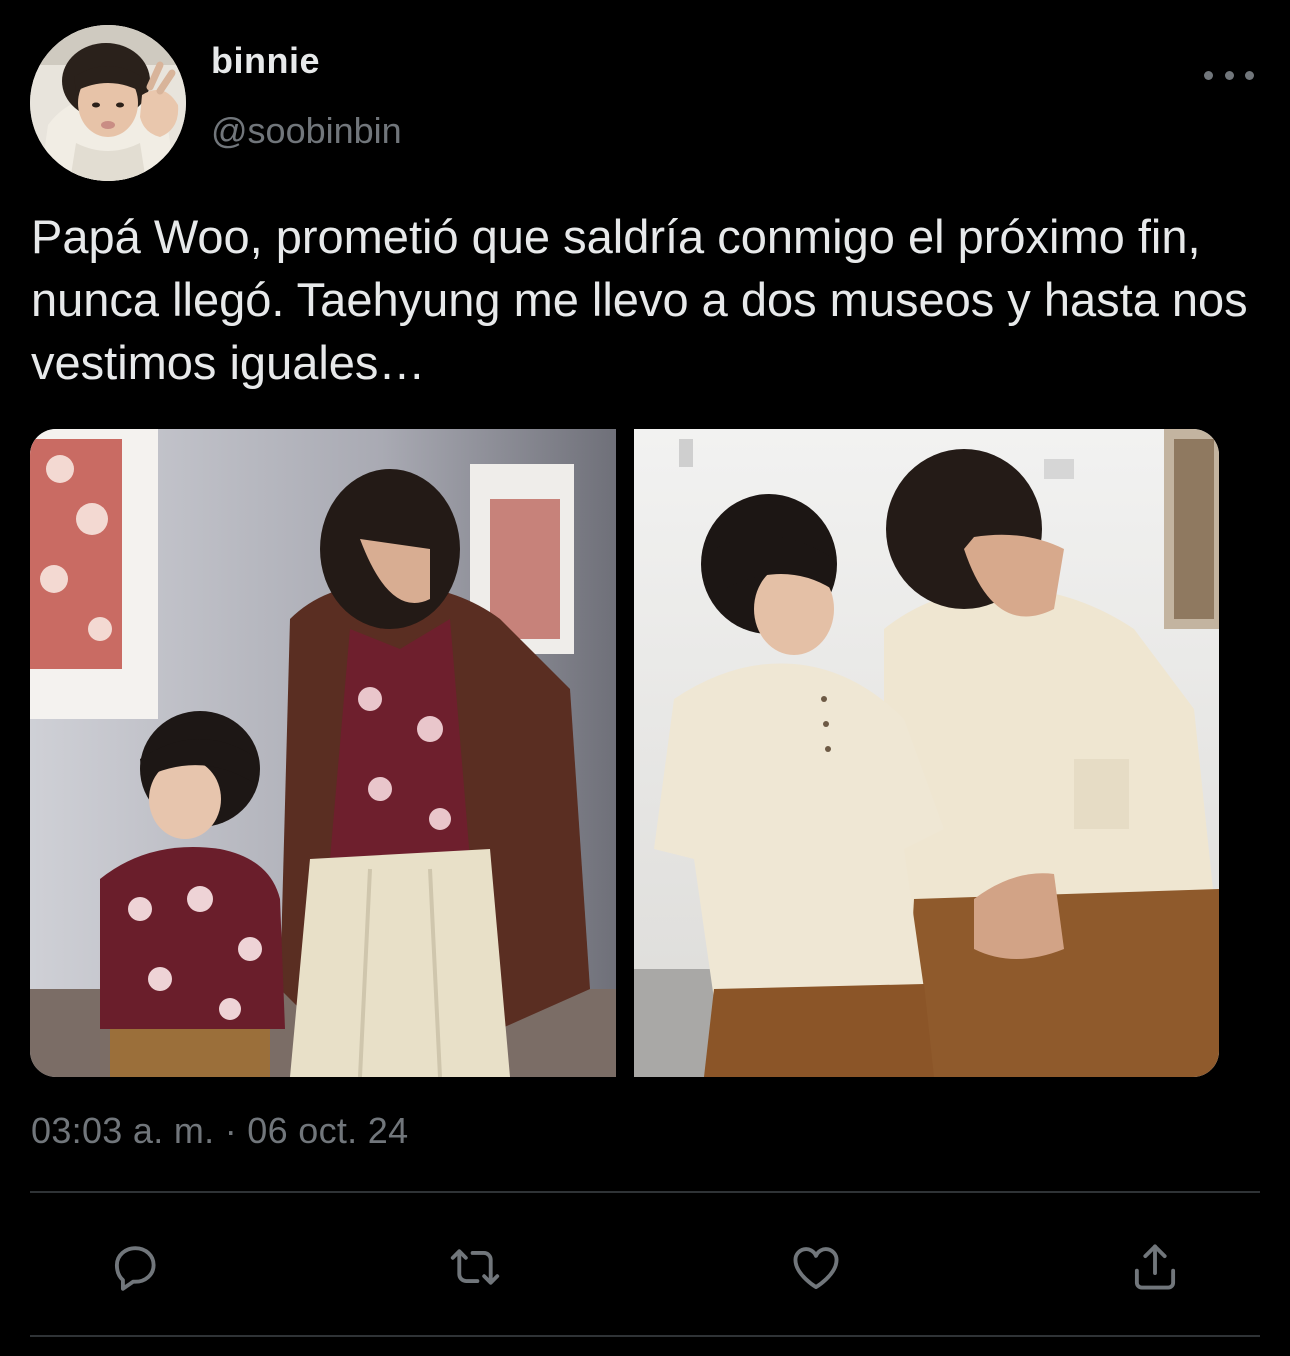 Image resolution: width=1290 pixels, height=1356 pixels. What do you see at coordinates (108, 103) in the screenshot?
I see `avatar` at bounding box center [108, 103].